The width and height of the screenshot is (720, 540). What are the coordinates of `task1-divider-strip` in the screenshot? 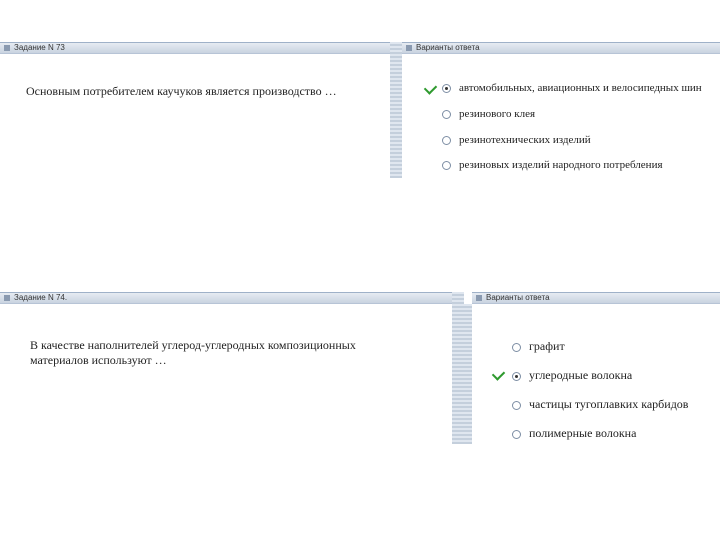 It's located at (396, 110).